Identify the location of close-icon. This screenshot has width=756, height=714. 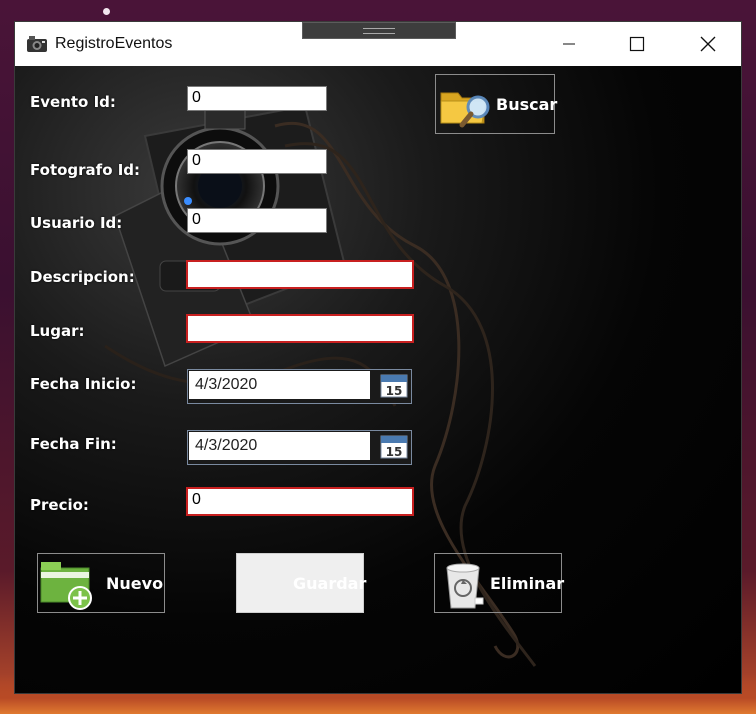
(708, 44).